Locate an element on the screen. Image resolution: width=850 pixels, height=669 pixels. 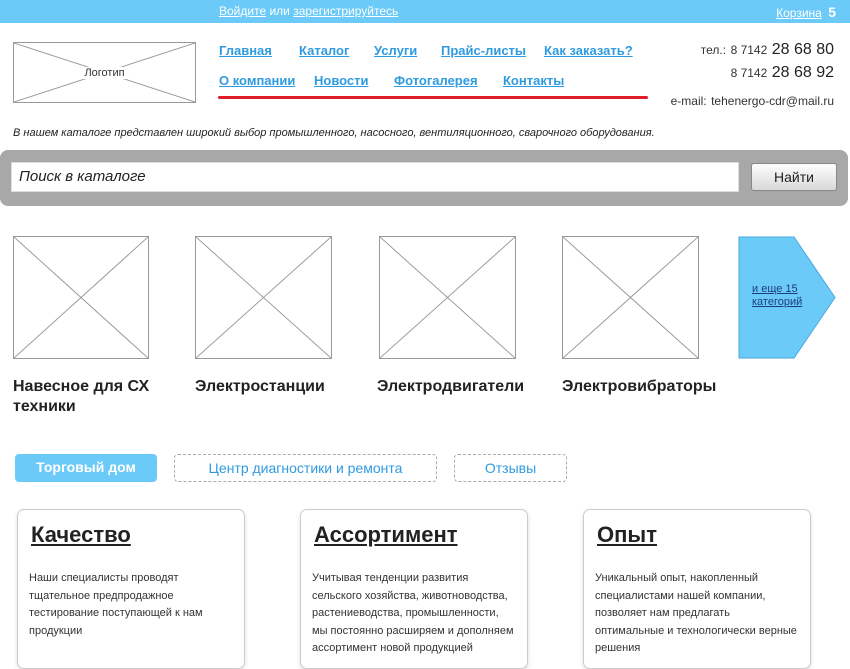
tab-diagnostics-center: Центр диагностики и ремонта is located at coordinates (305, 468).